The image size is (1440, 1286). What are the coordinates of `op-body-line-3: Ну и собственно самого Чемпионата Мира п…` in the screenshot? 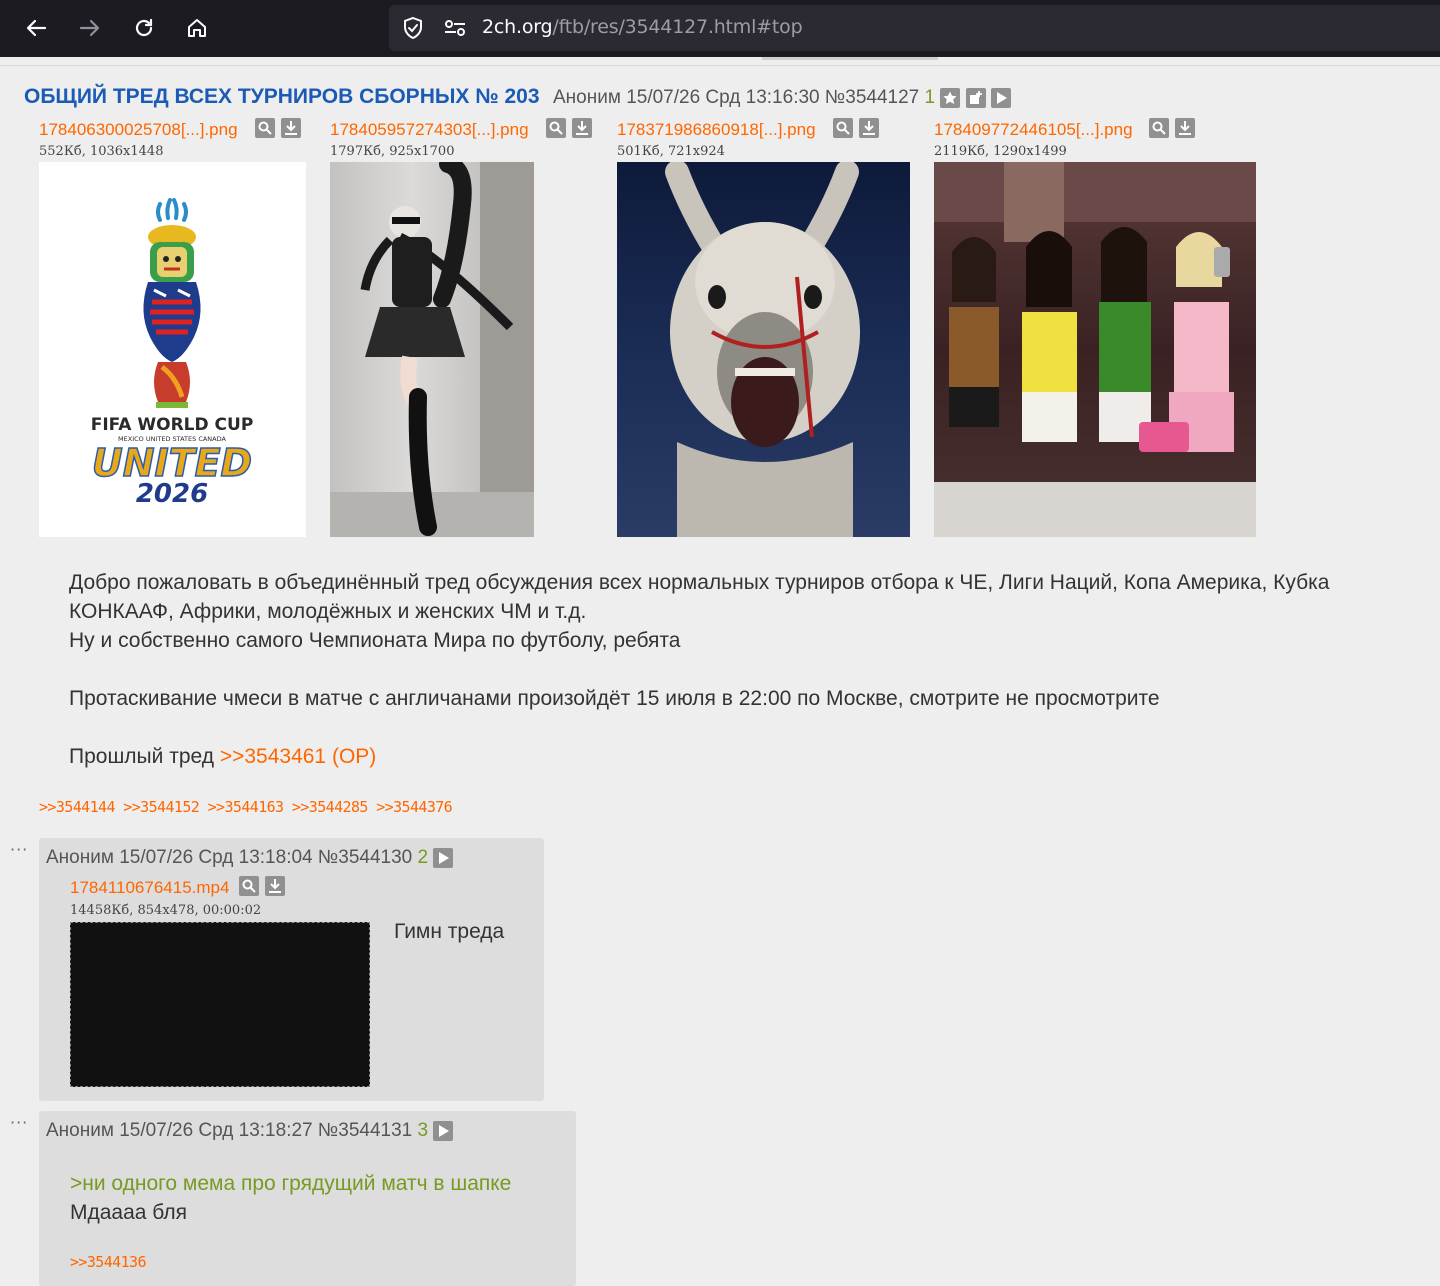 It's located at (375, 640).